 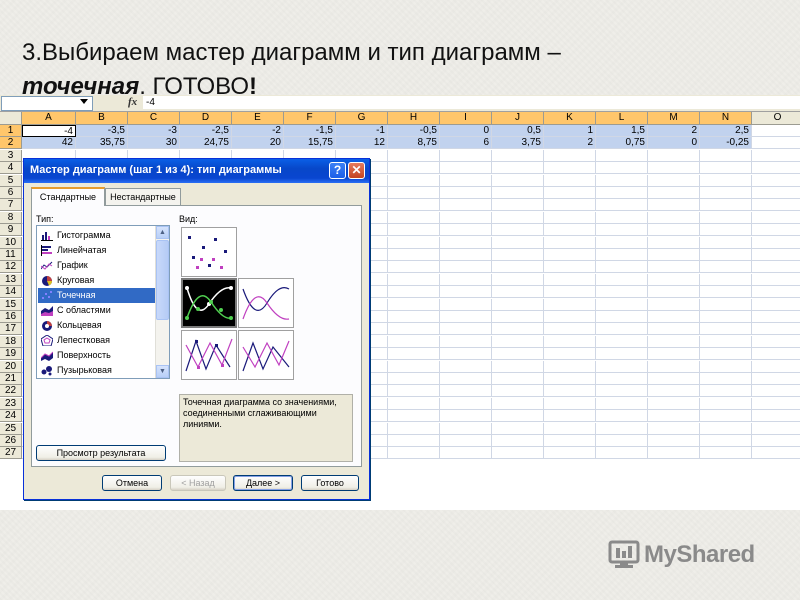 What do you see at coordinates (622, 205) in the screenshot?
I see `cell-l7` at bounding box center [622, 205].